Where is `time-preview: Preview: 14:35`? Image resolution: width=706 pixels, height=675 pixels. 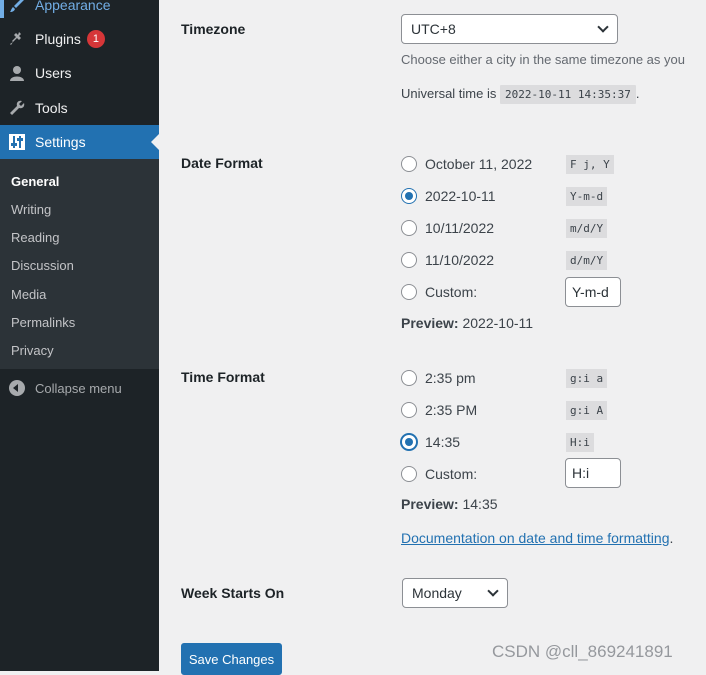
time-preview: Preview: 14:35 is located at coordinates (449, 504).